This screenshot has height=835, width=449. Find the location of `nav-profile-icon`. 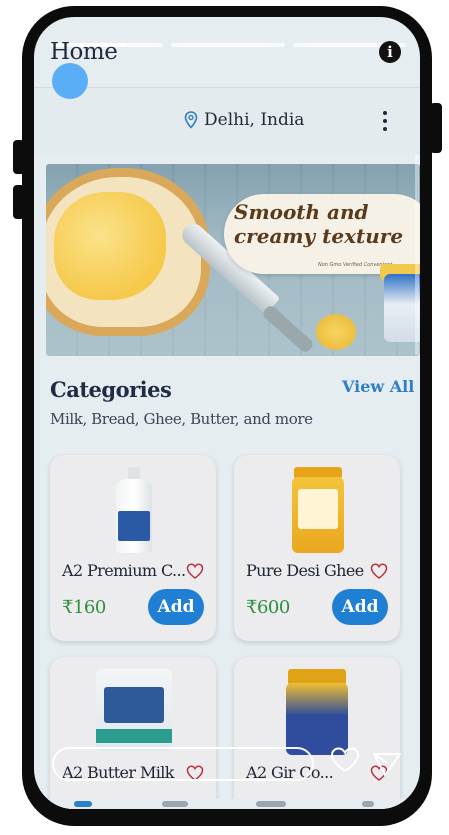

nav-profile-icon is located at coordinates (368, 804).